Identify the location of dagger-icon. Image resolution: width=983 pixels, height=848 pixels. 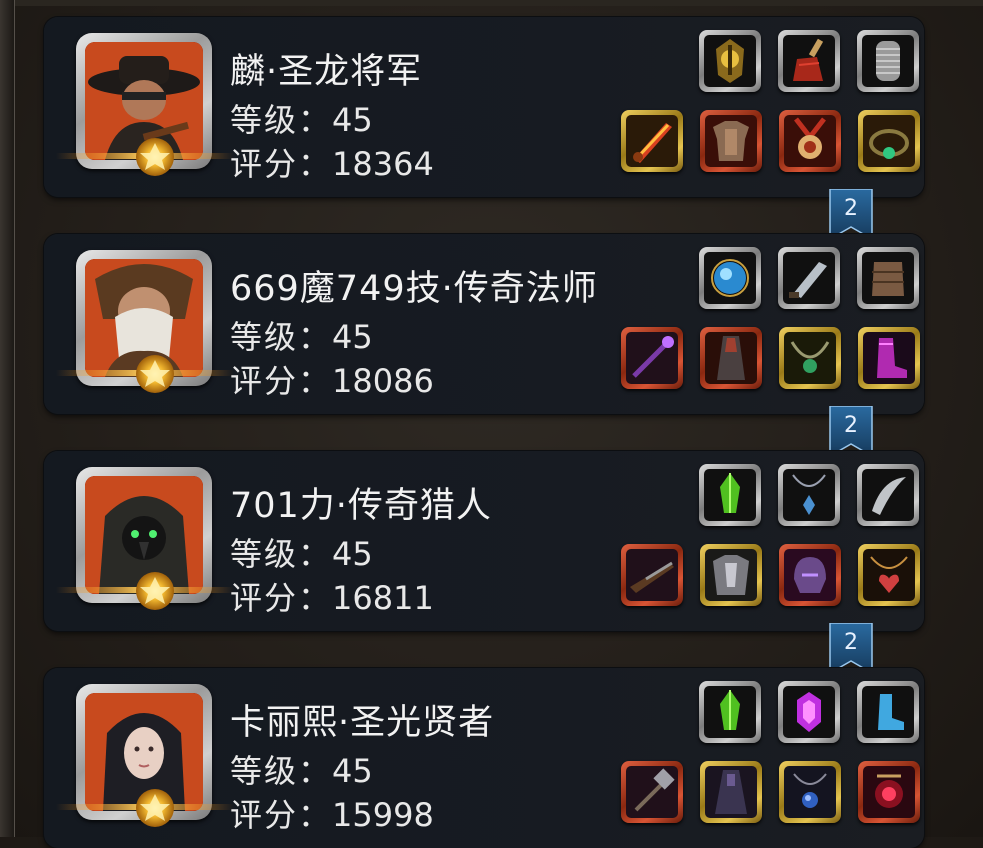
(809, 278).